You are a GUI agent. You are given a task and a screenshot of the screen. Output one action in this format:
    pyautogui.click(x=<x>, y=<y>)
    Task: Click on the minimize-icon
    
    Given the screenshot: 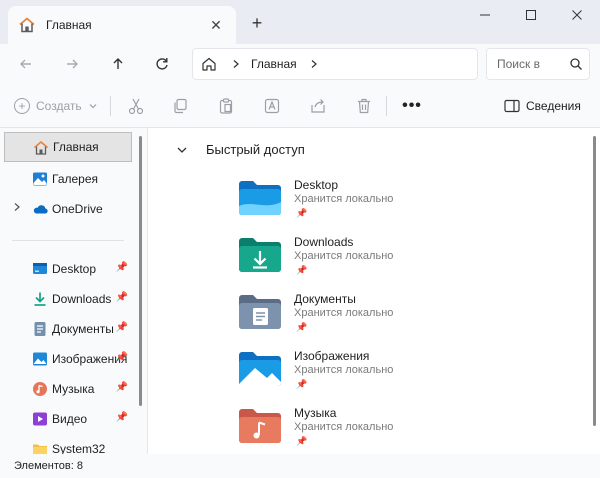 What is the action you would take?
    pyautogui.click(x=485, y=15)
    